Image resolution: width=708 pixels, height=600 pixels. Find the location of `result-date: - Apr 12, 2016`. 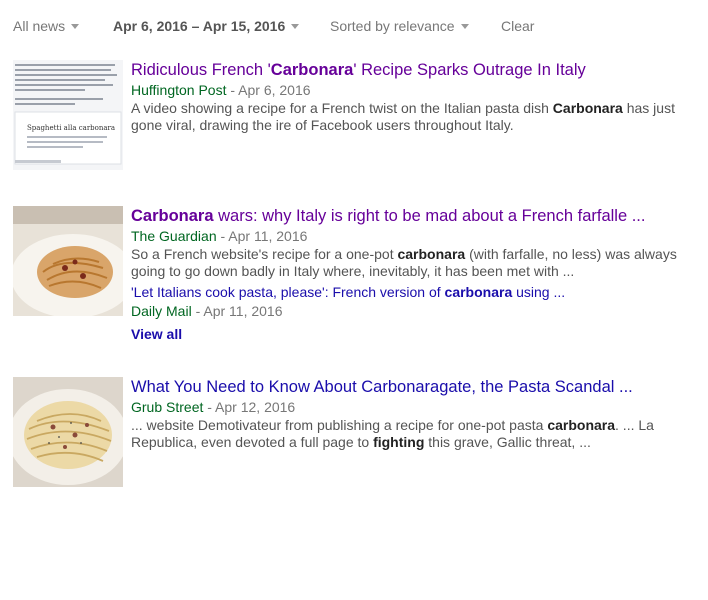

result-date: - Apr 12, 2016 is located at coordinates (249, 407).